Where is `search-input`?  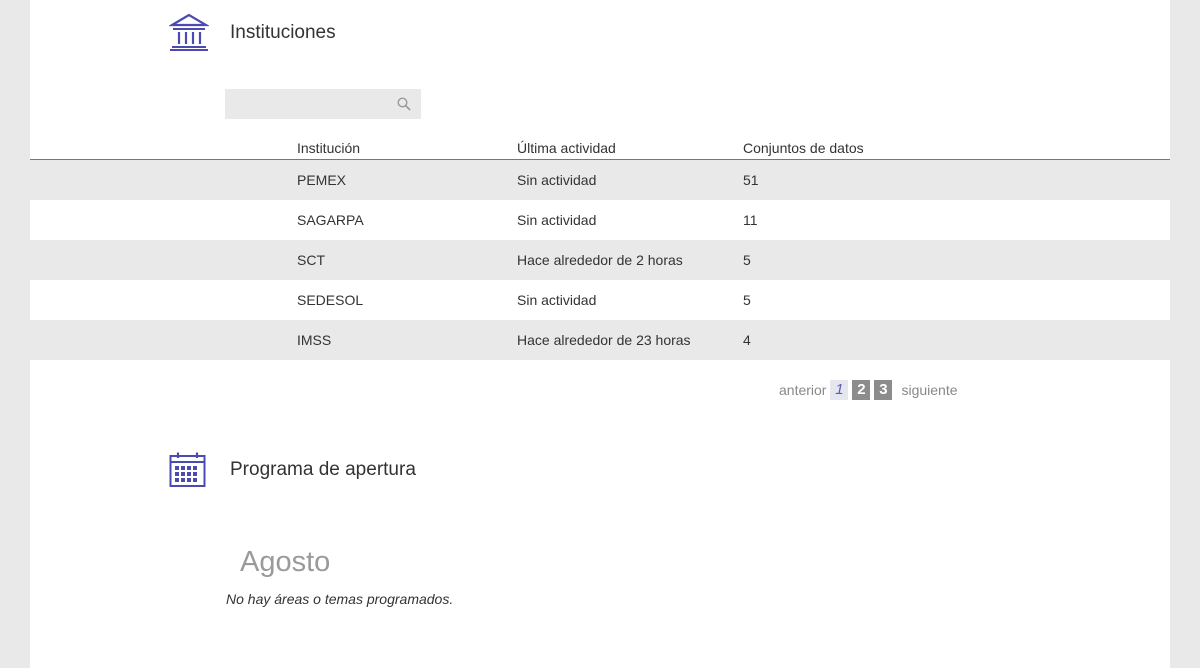 search-input is located at coordinates (308, 104).